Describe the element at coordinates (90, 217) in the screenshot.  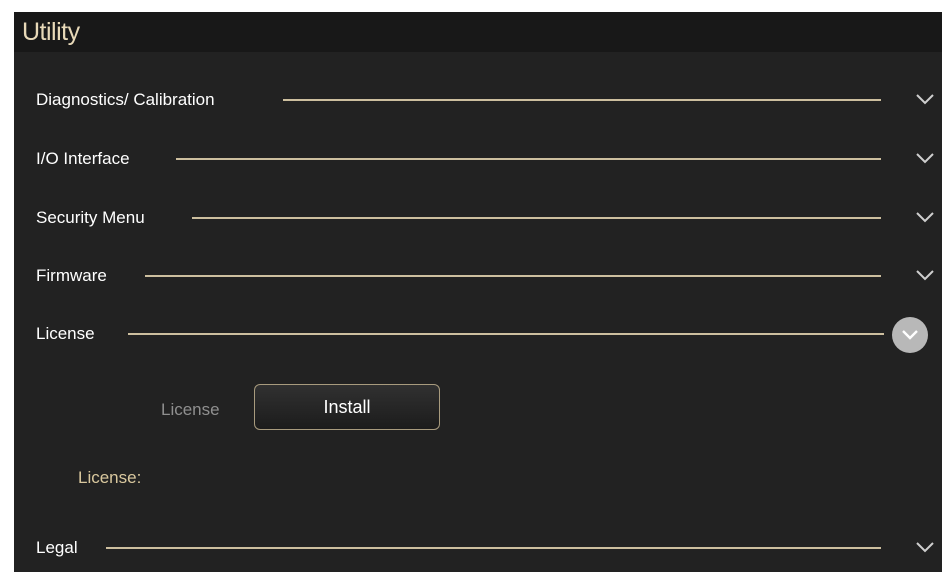
I see `section-label: Security Menu` at that location.